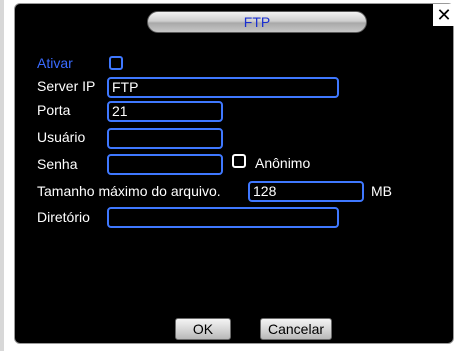  Describe the element at coordinates (165, 138) in the screenshot. I see `usuario-input` at that location.